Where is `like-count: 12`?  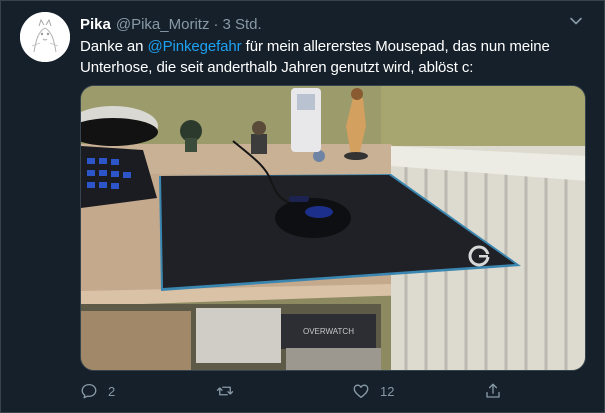
like-count: 12 is located at coordinates (387, 391).